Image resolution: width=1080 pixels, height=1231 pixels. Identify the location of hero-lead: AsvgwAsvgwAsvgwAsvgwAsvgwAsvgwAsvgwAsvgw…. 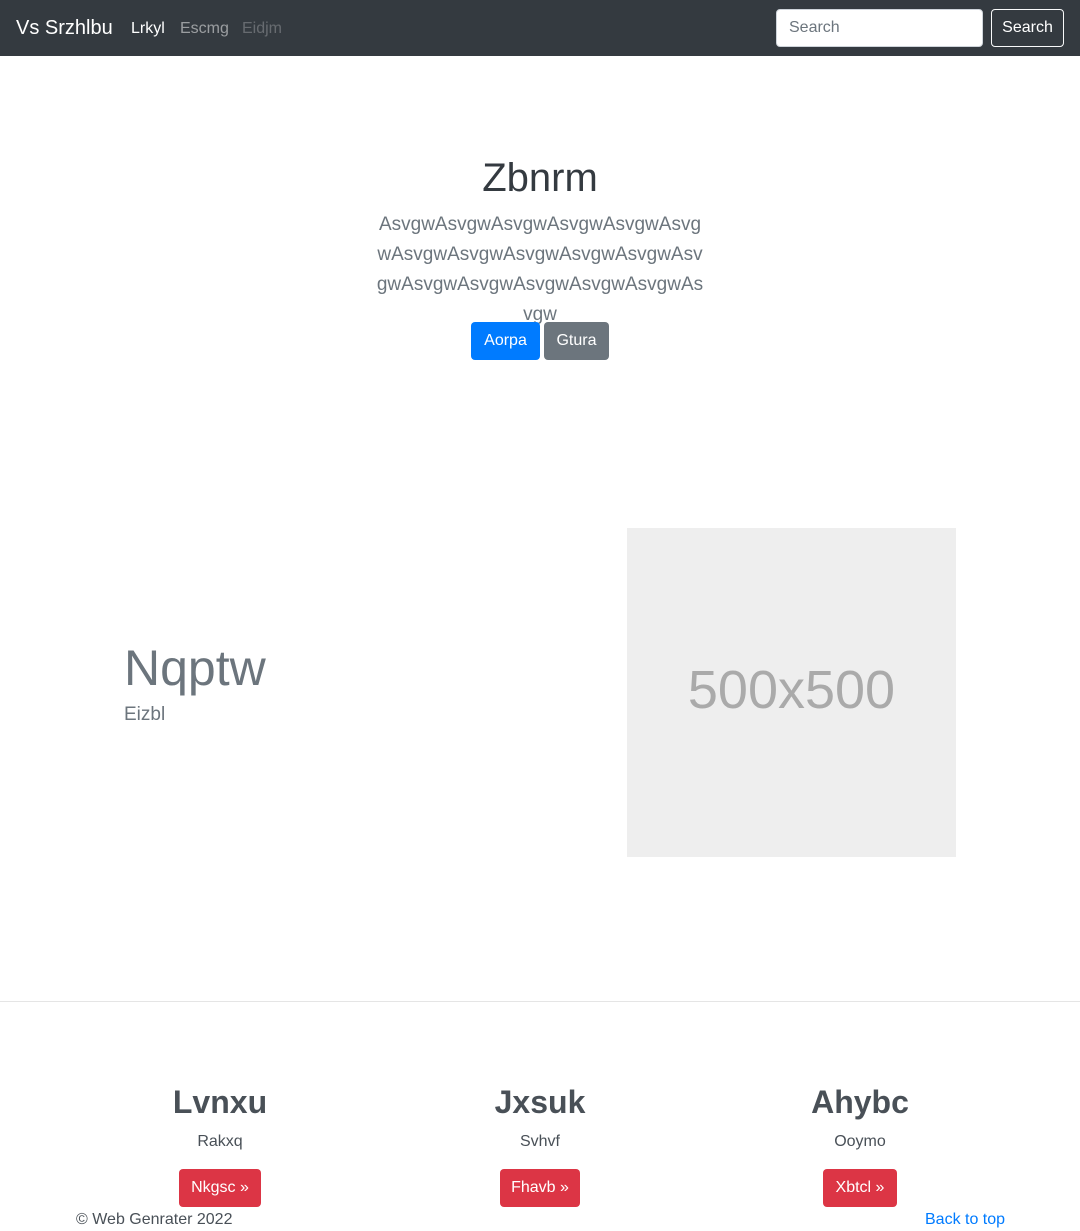
(540, 269).